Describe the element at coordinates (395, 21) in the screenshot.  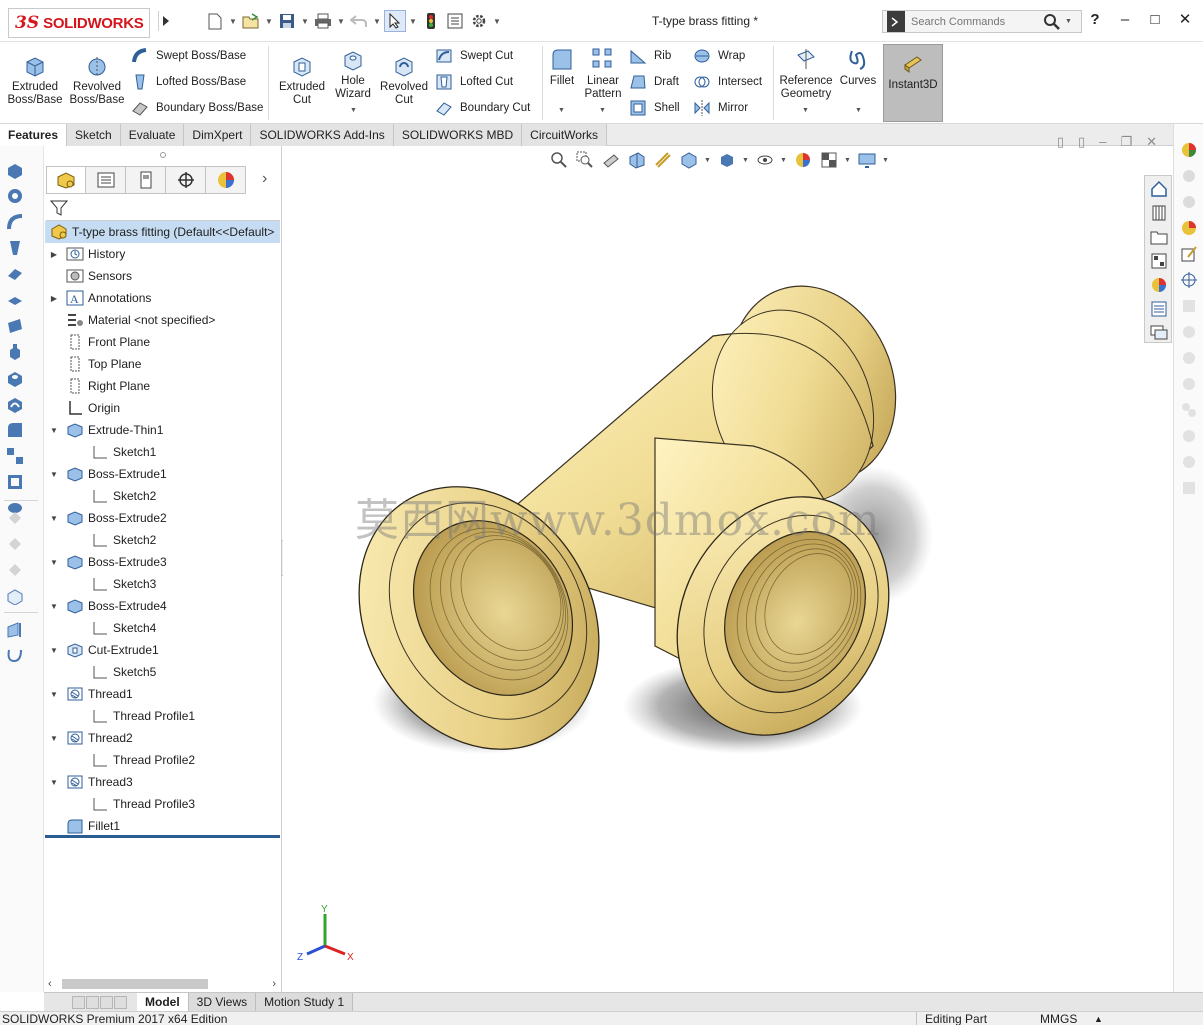
I see `select-pointer-icon` at that location.